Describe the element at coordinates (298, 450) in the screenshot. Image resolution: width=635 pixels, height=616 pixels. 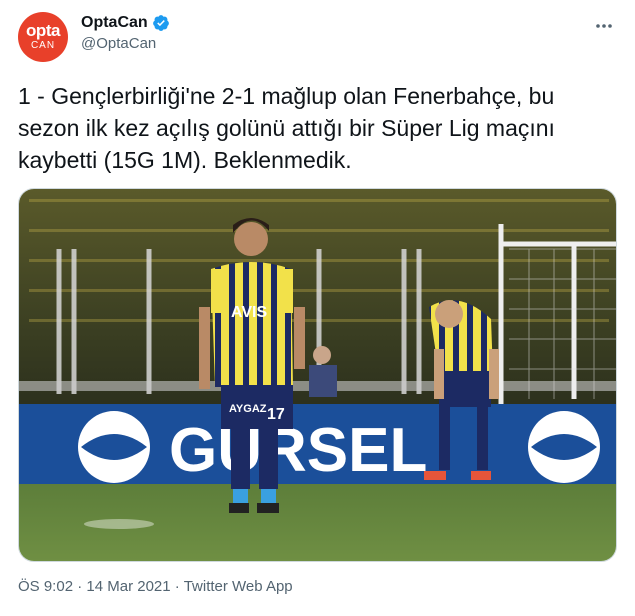
I see `board-text: GÜRSEL` at that location.